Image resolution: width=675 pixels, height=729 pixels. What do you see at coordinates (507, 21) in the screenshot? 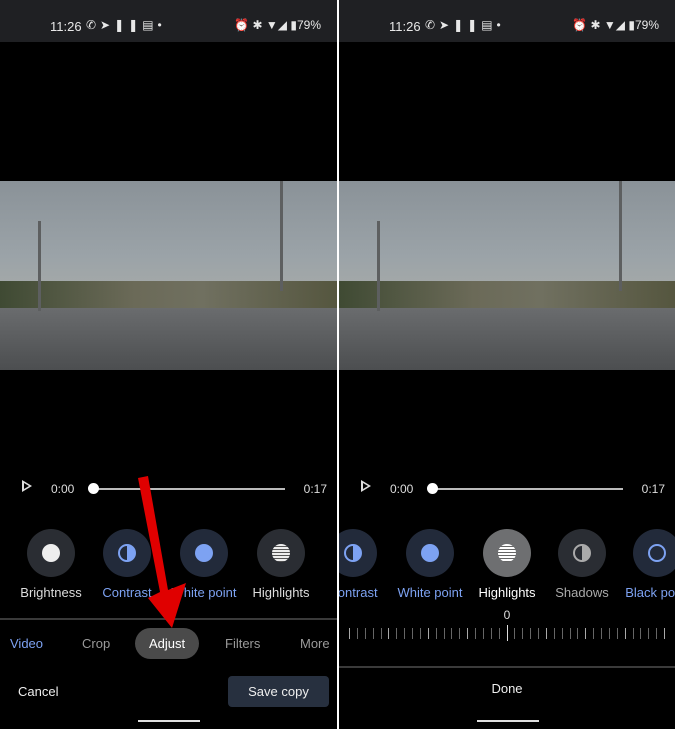
I see `status-bar: 11:26 ✆➤❚❚▤• ⏰ ✱ ▼◢ ▮79%` at bounding box center [507, 21].